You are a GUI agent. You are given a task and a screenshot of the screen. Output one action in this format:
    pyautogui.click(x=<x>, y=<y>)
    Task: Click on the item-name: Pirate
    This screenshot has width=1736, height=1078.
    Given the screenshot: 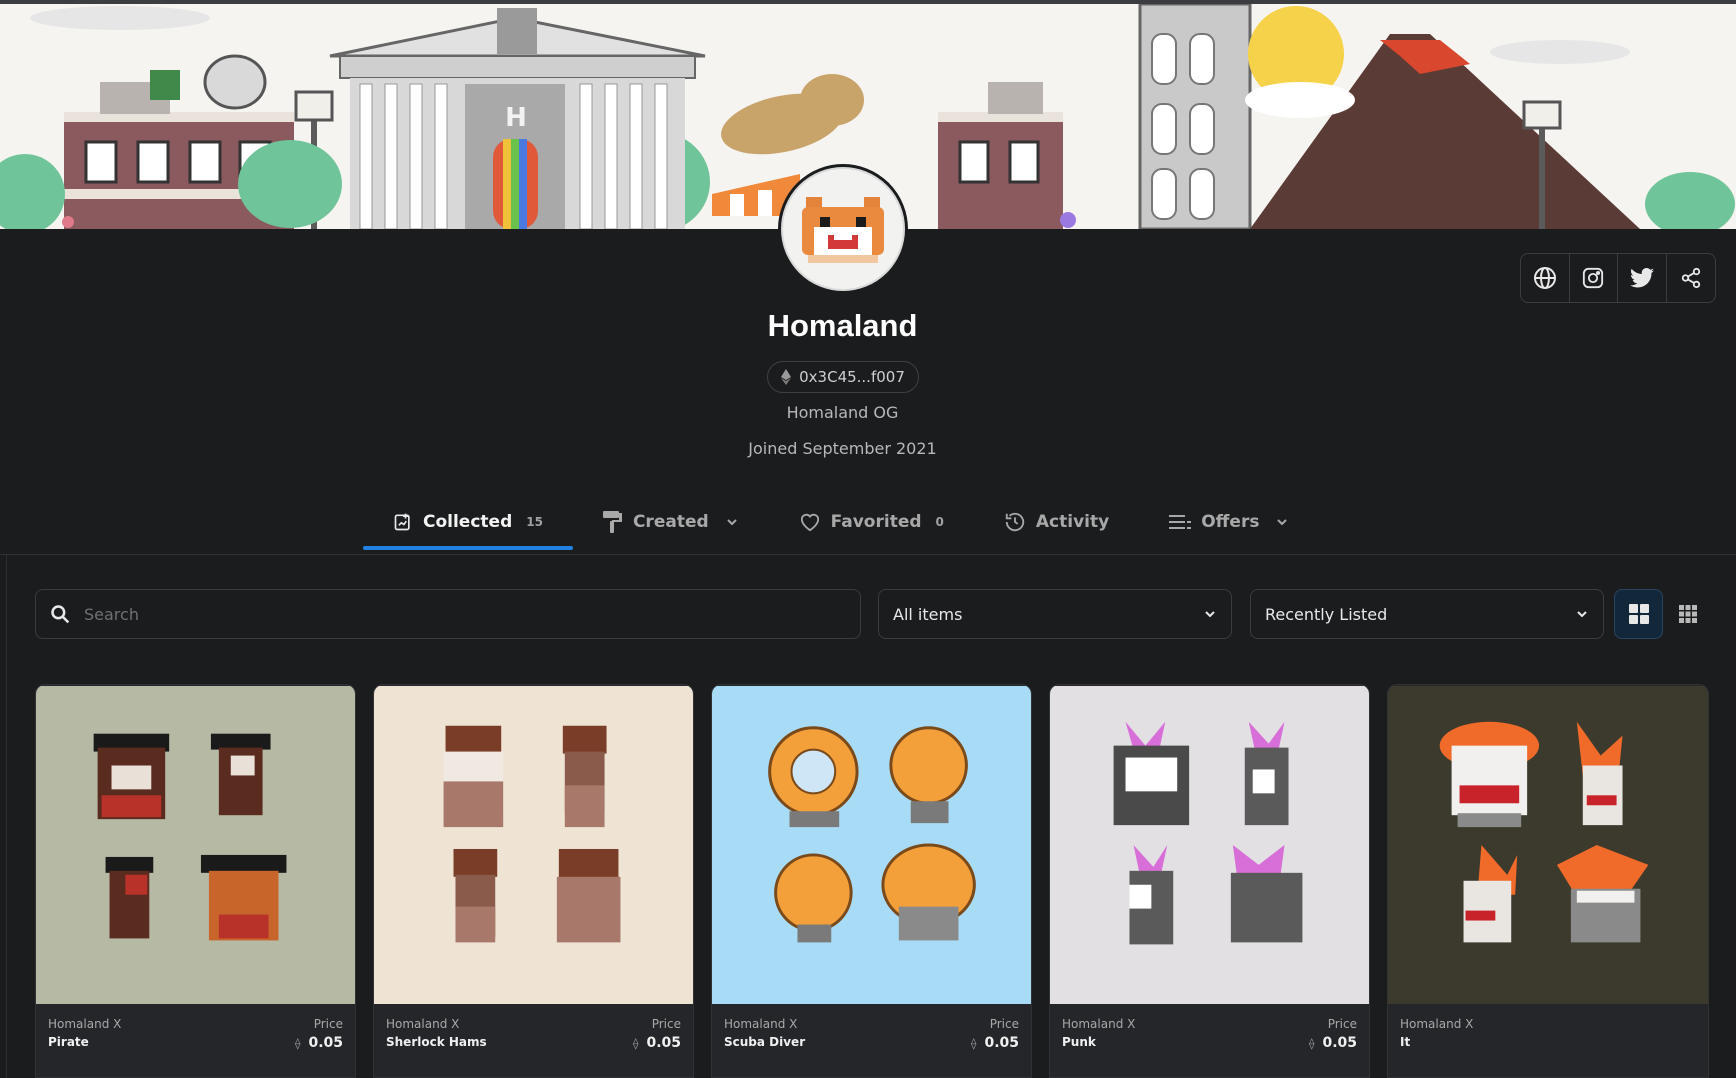 What is the action you would take?
    pyautogui.click(x=68, y=1042)
    